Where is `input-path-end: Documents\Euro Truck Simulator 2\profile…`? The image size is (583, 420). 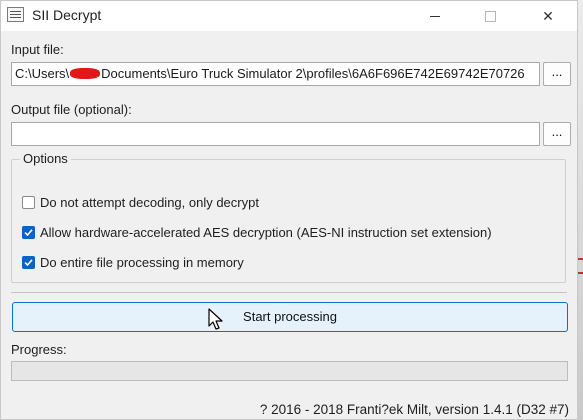 input-path-end: Documents\Euro Truck Simulator 2\profile… is located at coordinates (313, 73).